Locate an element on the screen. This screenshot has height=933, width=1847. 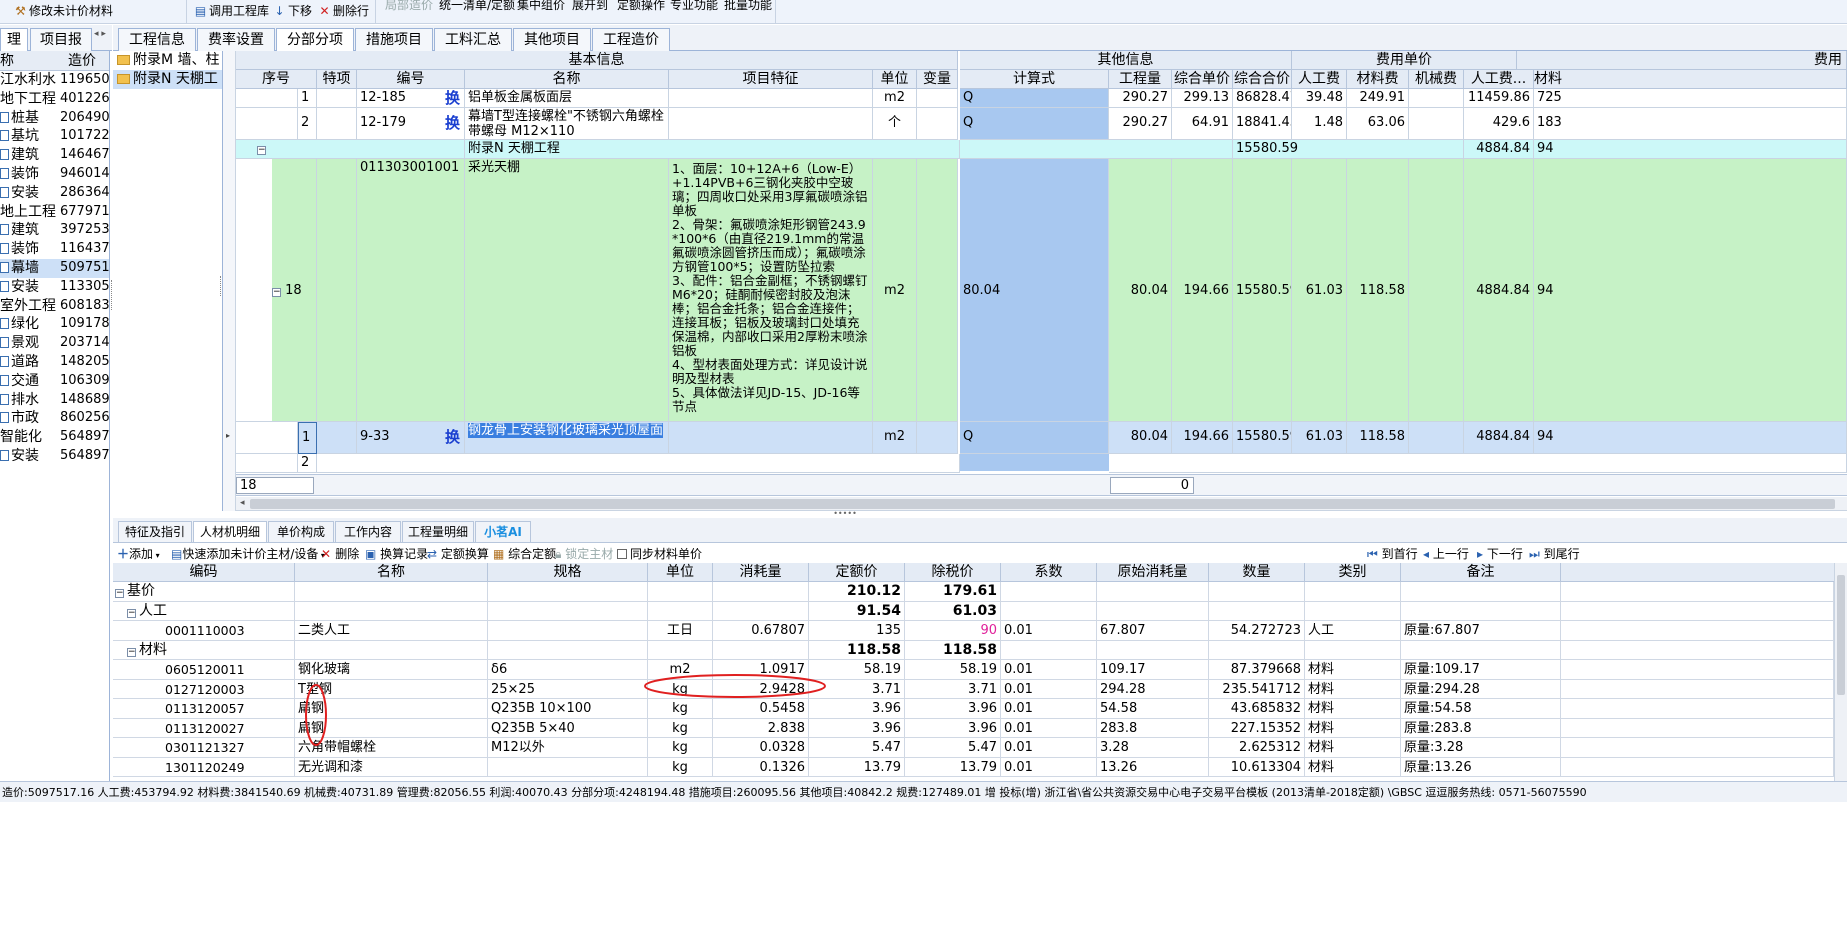
left-panel-row: 地上工程6779719 is located at coordinates (54, 212).